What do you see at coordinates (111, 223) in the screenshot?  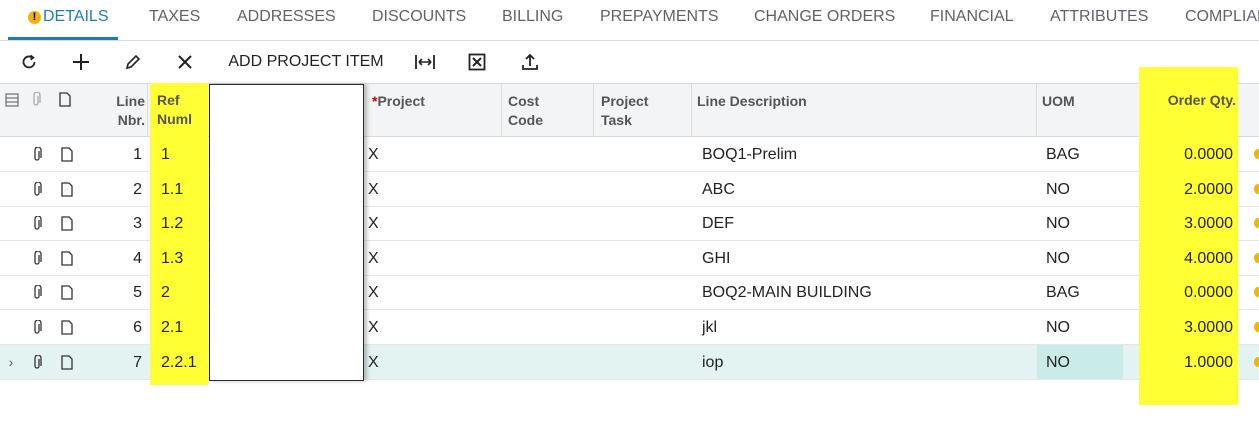 I see `line-nbr-cell: 3` at bounding box center [111, 223].